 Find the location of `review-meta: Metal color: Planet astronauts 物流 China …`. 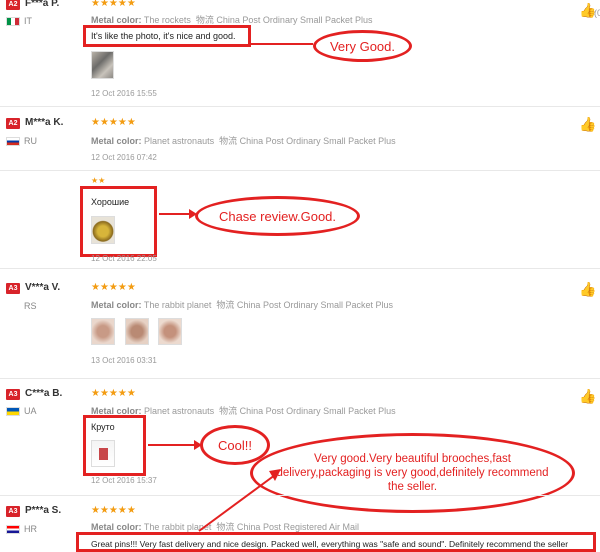

review-meta: Metal color: Planet astronauts 物流 China … is located at coordinates (243, 141).